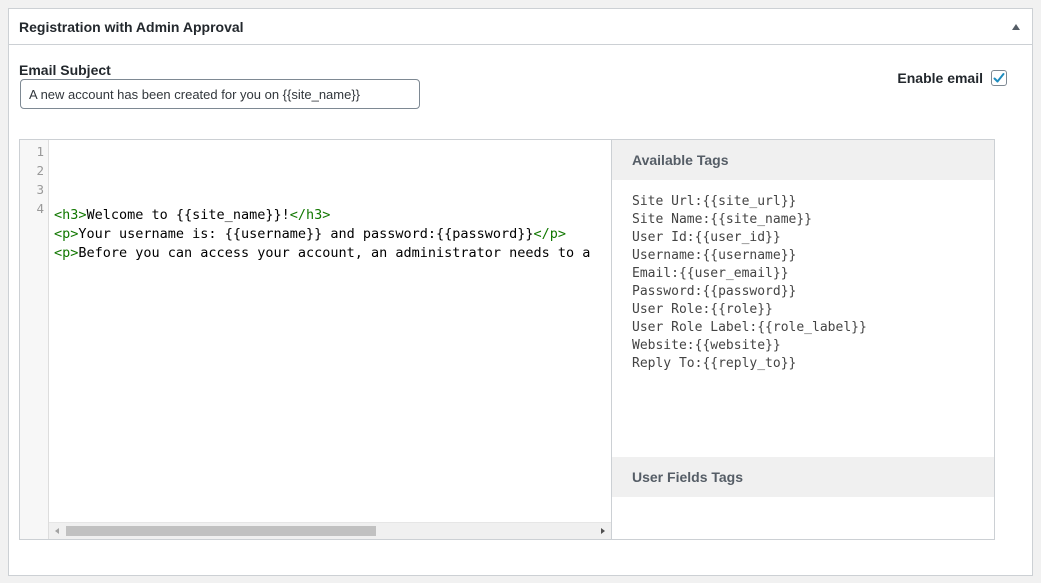 Image resolution: width=1041 pixels, height=583 pixels. Describe the element at coordinates (603, 531) in the screenshot. I see `scroll-right-icon` at that location.